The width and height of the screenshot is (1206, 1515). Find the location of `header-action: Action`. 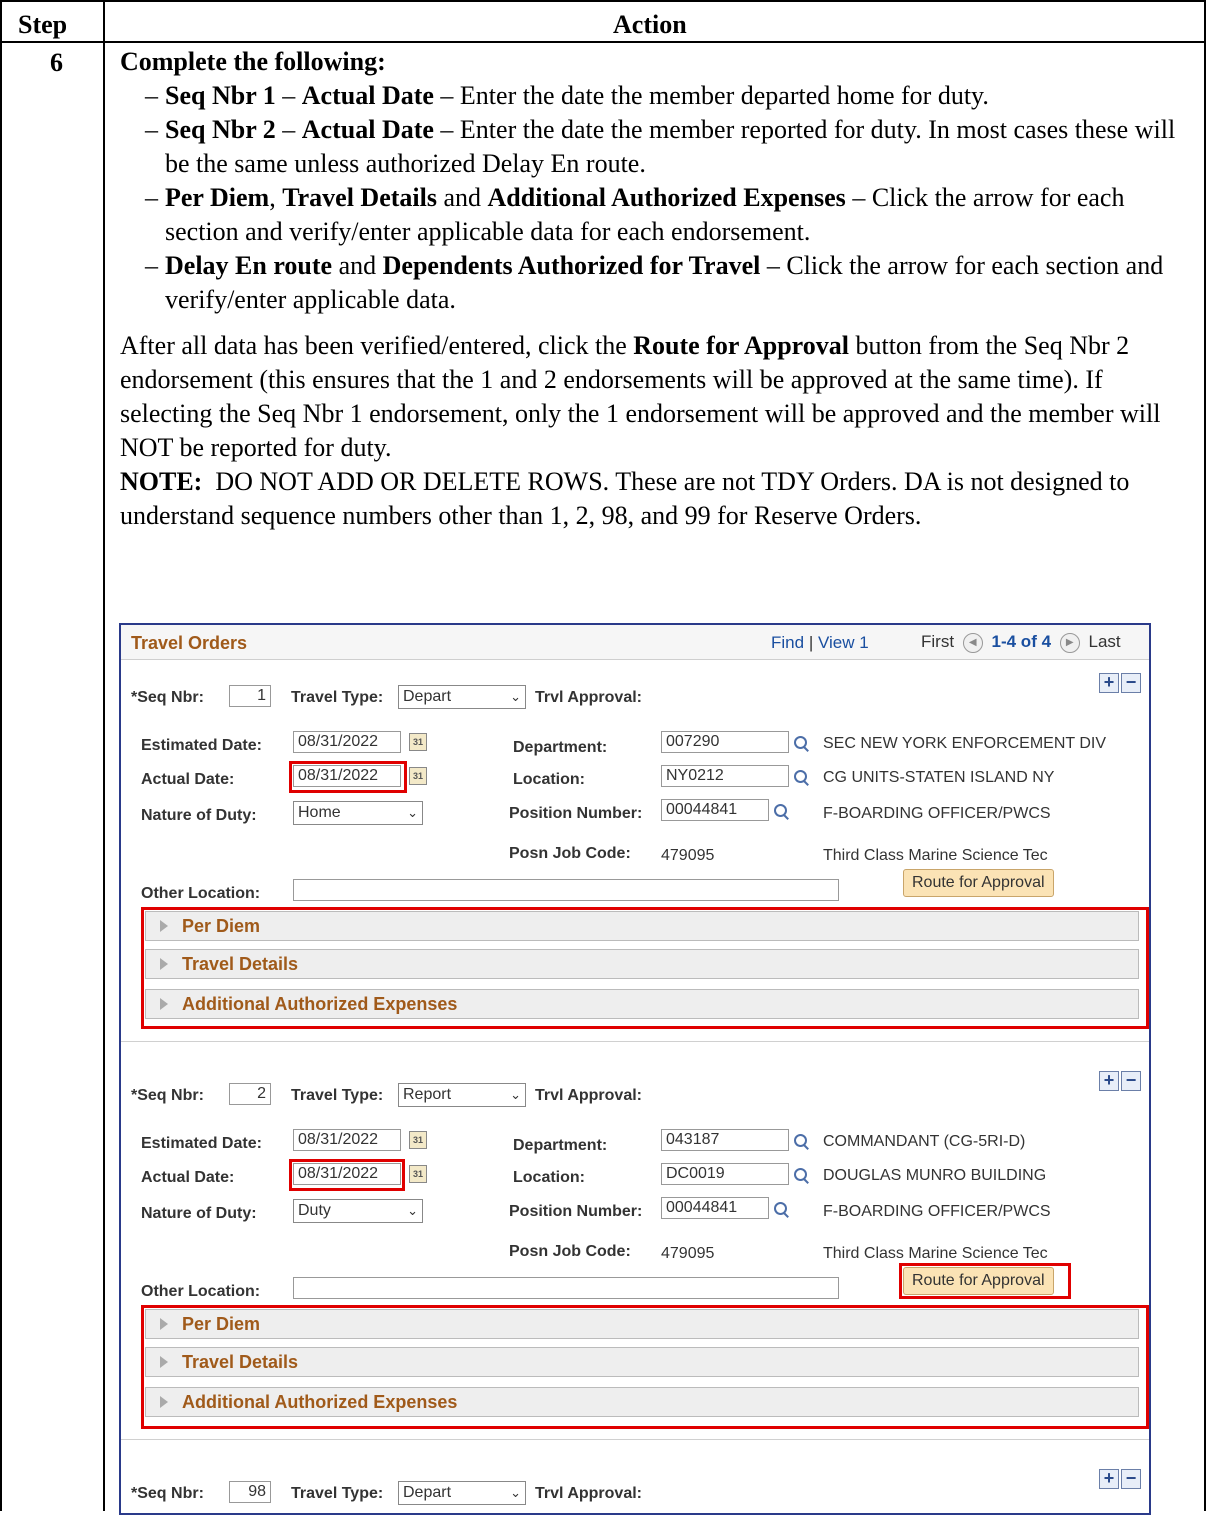

header-action: Action is located at coordinates (650, 24).